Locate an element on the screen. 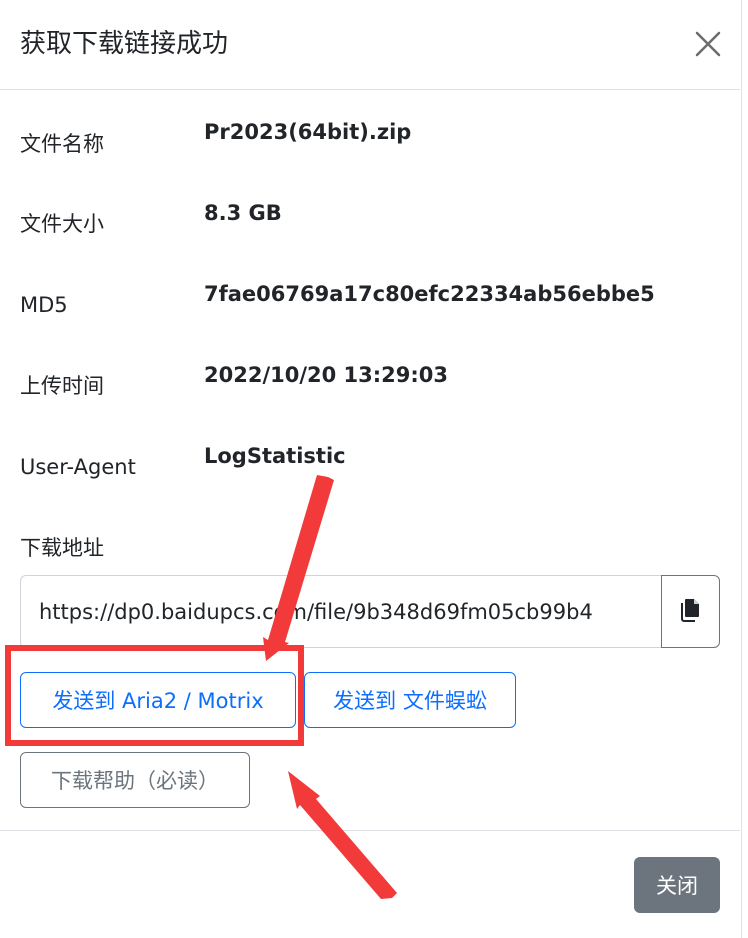  modal-header: 获取下载链接成功 is located at coordinates (370, 45).